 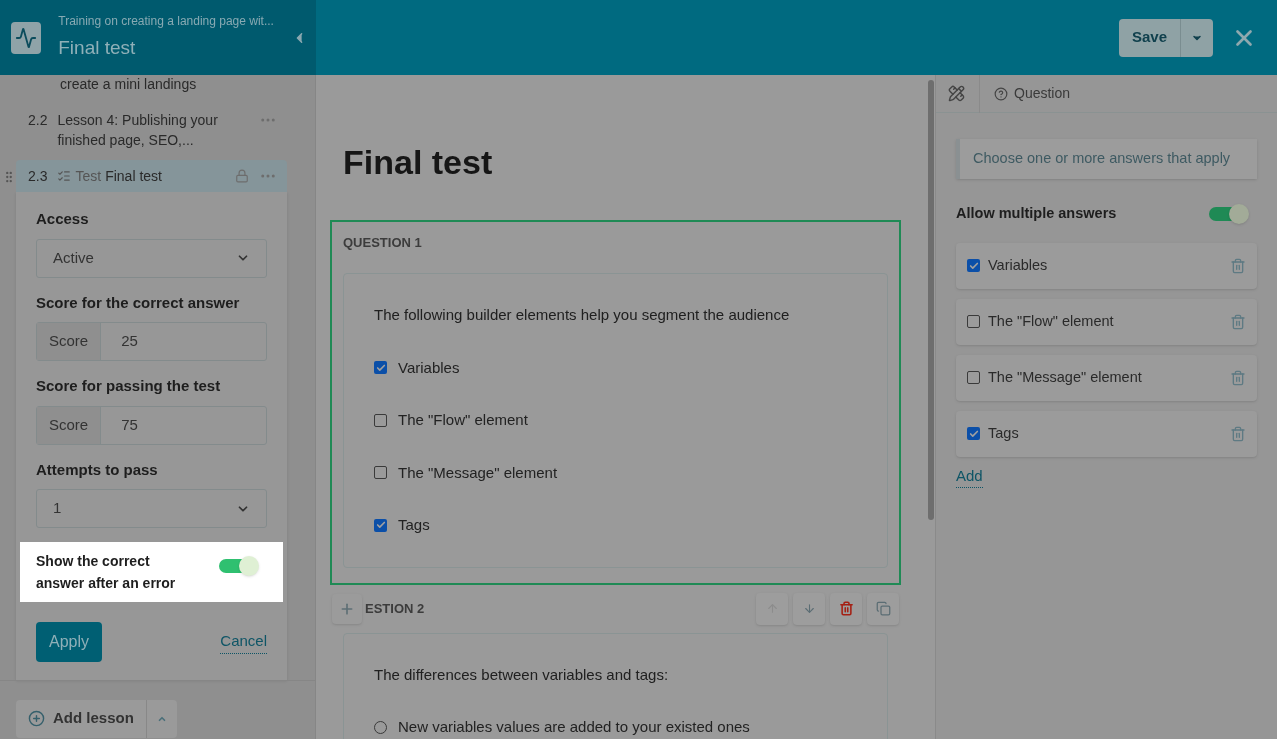 I want to click on plus-circle-icon, so click(x=36, y=718).